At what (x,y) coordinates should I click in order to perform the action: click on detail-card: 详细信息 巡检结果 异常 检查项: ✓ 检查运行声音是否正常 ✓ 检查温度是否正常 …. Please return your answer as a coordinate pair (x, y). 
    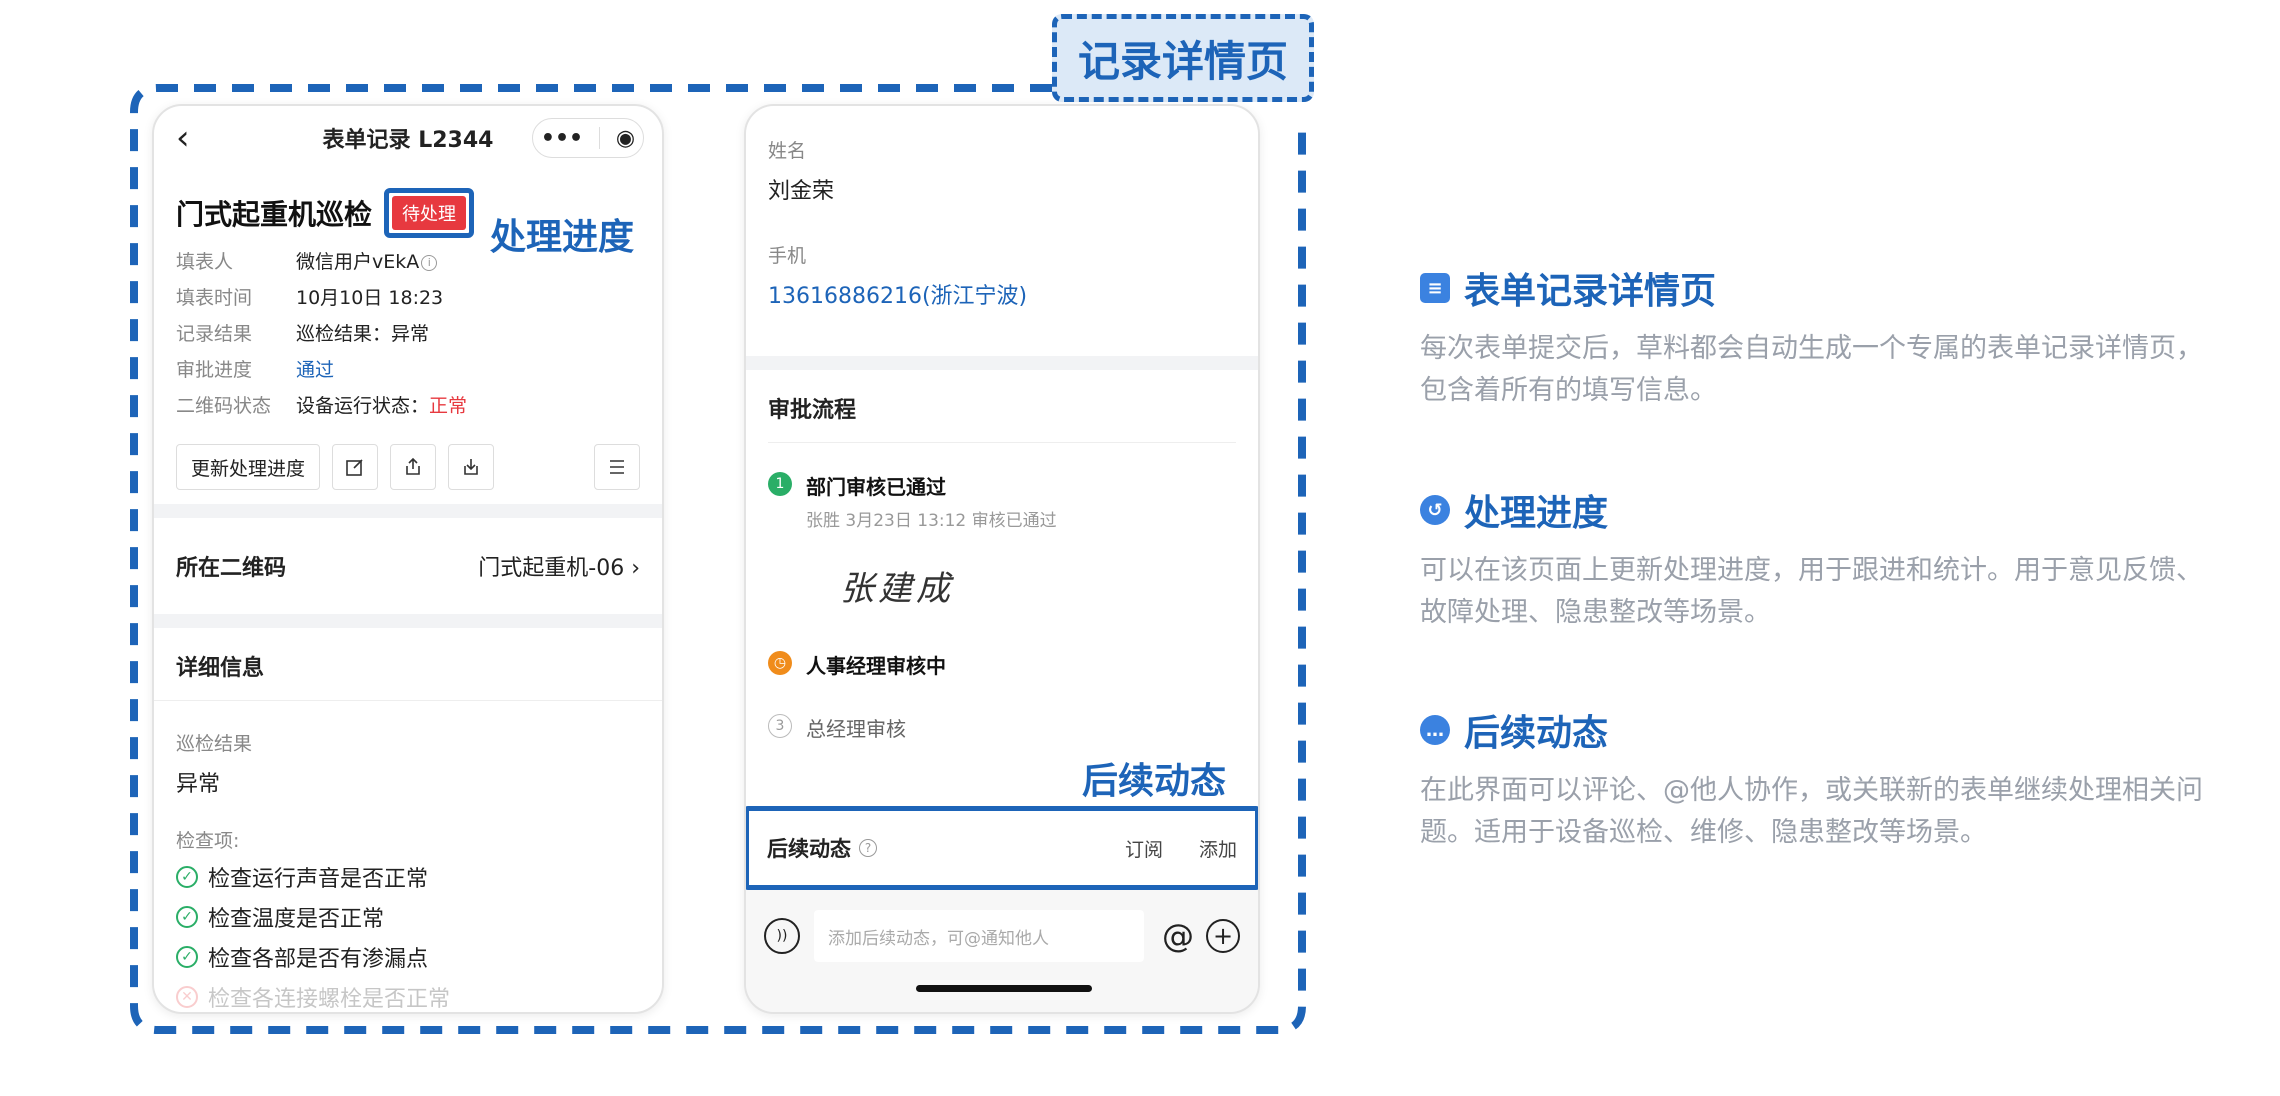
    Looking at the image, I should click on (408, 820).